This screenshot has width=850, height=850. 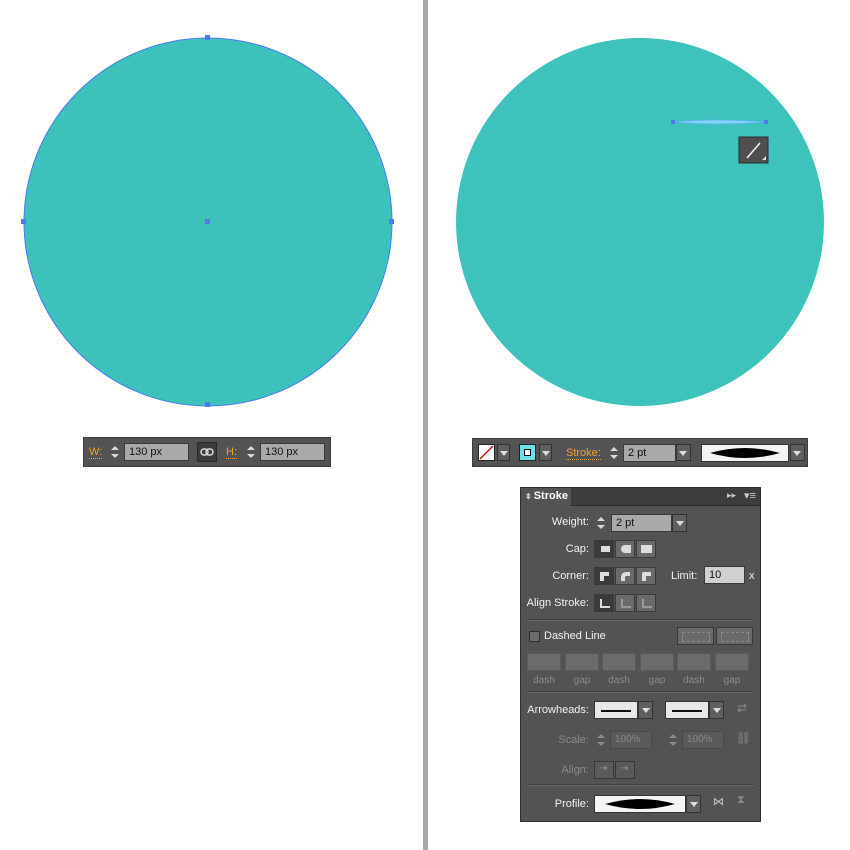 I want to click on width-label: W:, so click(x=96, y=452).